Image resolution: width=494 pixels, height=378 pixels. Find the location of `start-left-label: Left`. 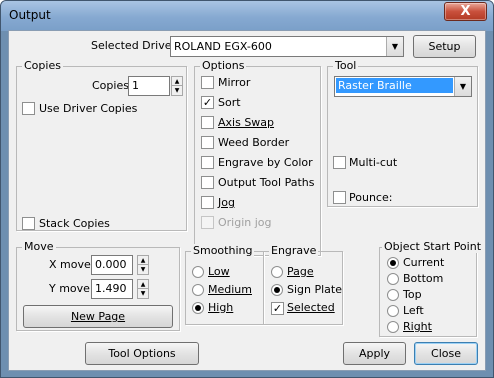

start-left-label: Left is located at coordinates (413, 310).